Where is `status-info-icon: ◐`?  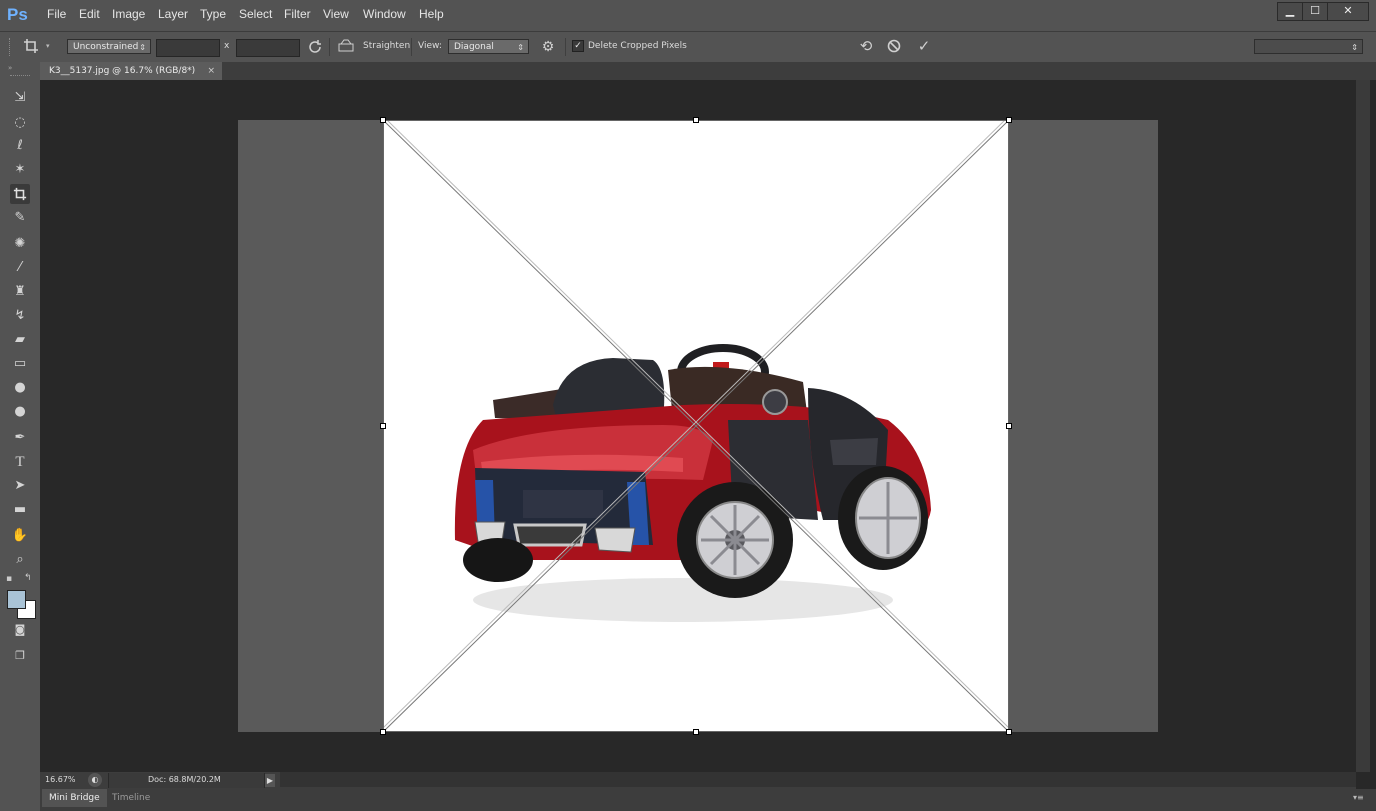 status-info-icon: ◐ is located at coordinates (95, 780).